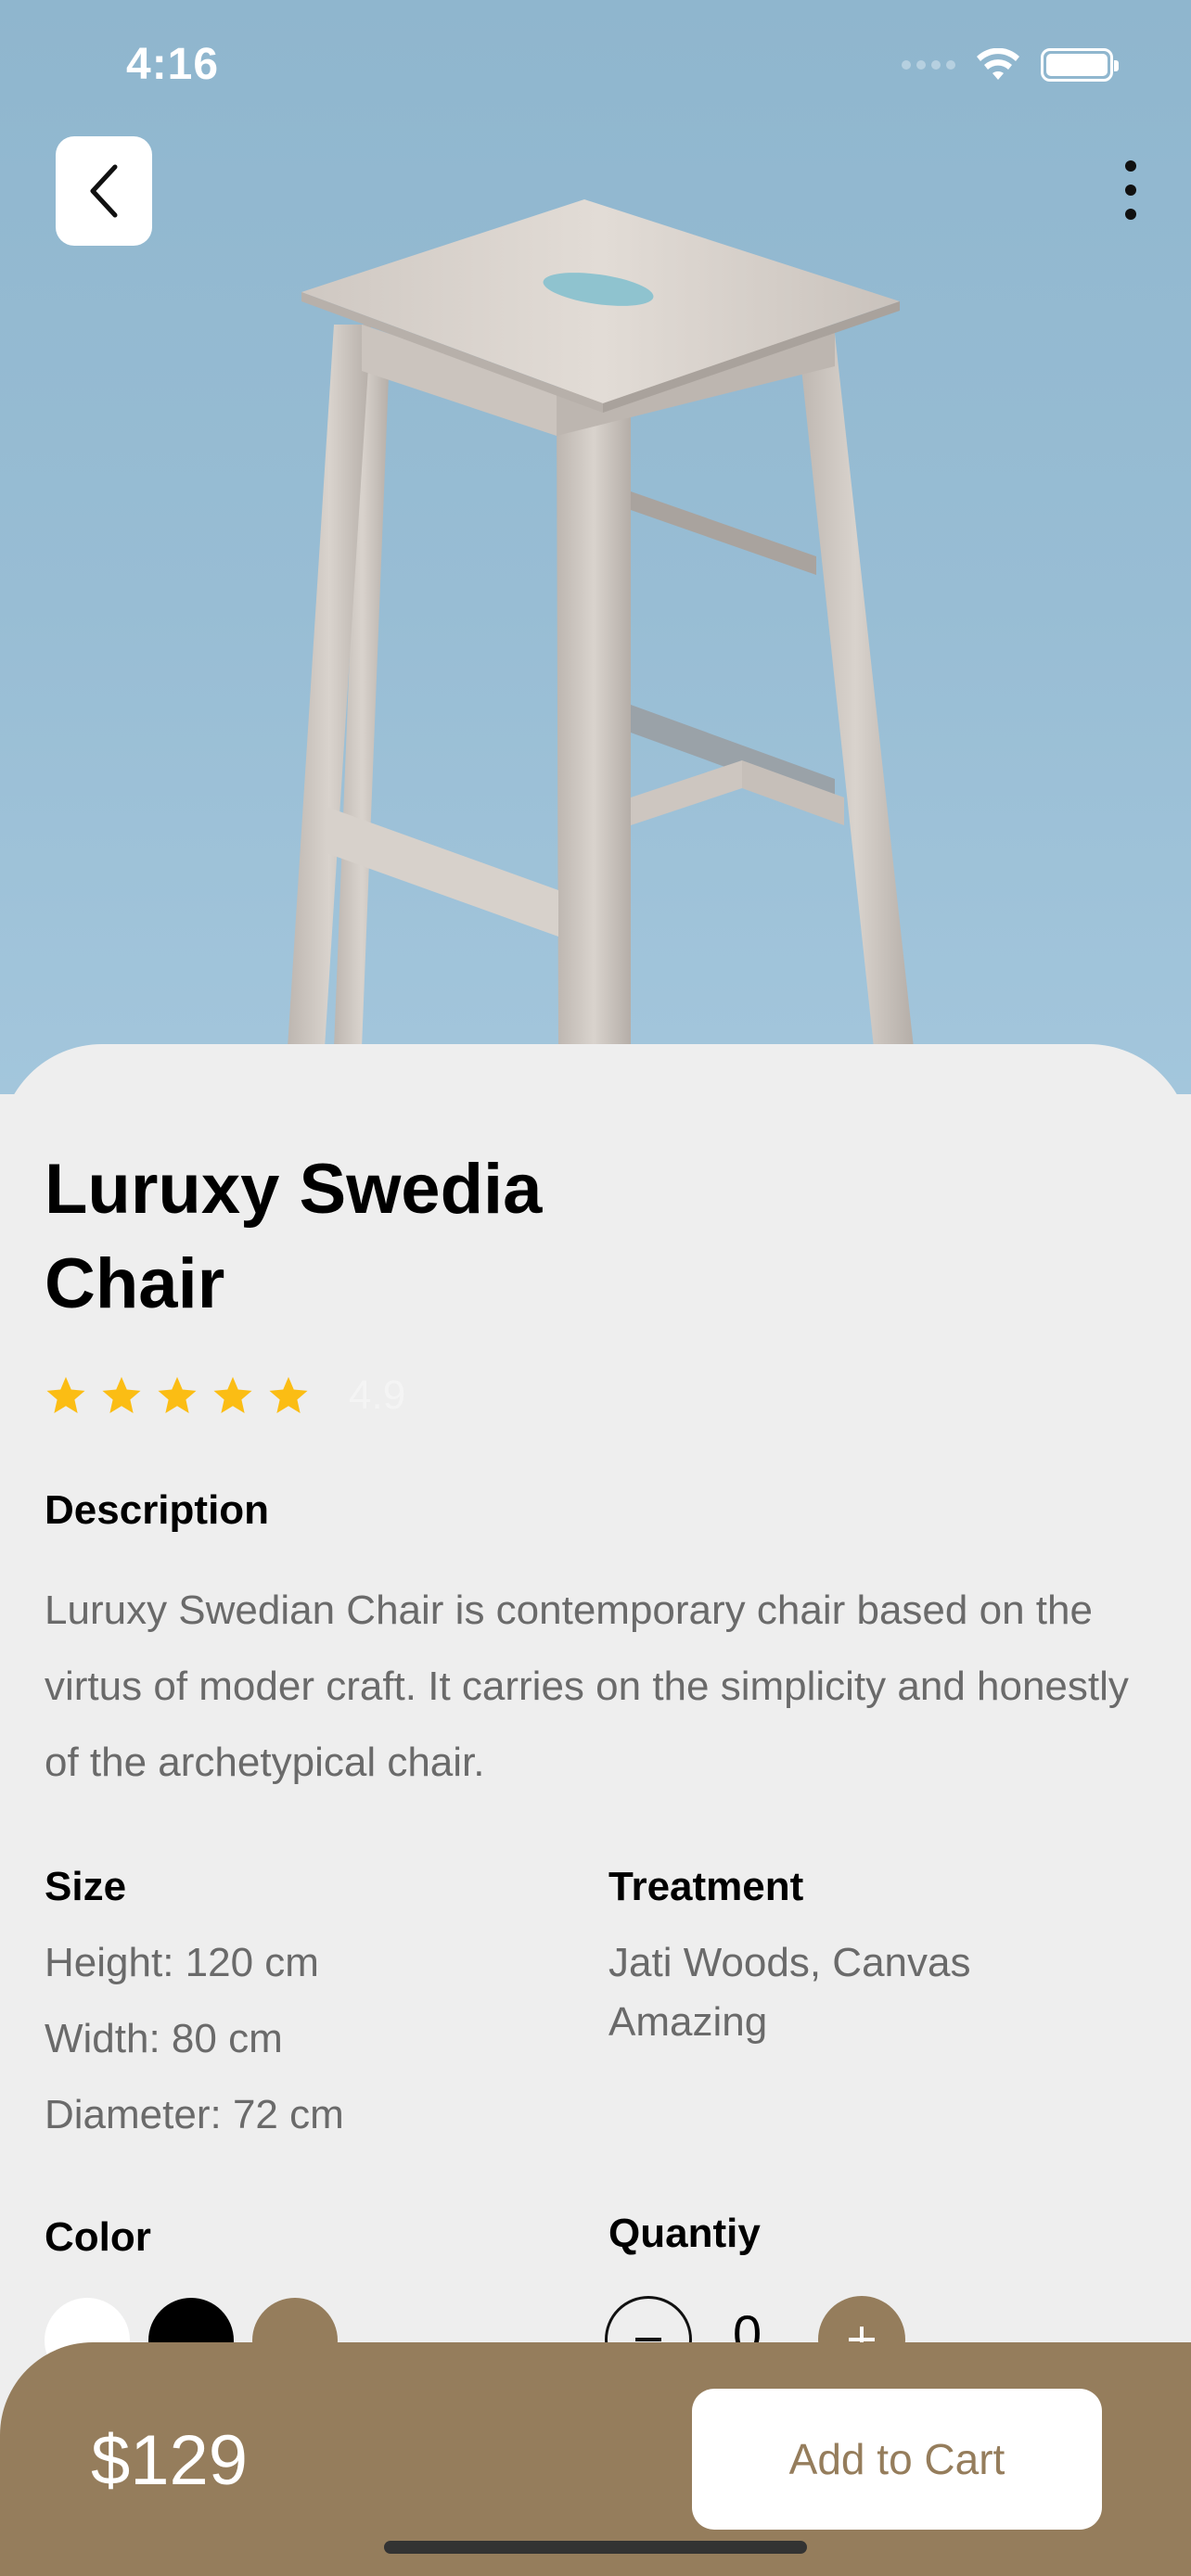 The height and width of the screenshot is (2576, 1191). I want to click on rating: 4.9, so click(225, 1396).